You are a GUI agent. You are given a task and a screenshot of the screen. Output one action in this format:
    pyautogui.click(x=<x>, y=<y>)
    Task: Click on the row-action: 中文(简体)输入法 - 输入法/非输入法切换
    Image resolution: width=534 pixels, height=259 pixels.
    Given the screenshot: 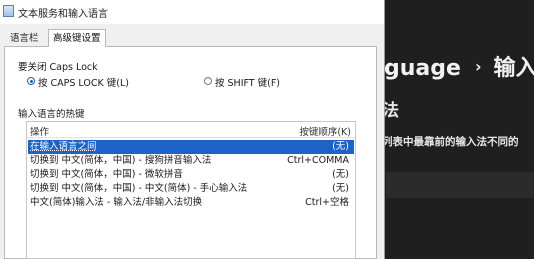 What is the action you would take?
    pyautogui.click(x=116, y=202)
    